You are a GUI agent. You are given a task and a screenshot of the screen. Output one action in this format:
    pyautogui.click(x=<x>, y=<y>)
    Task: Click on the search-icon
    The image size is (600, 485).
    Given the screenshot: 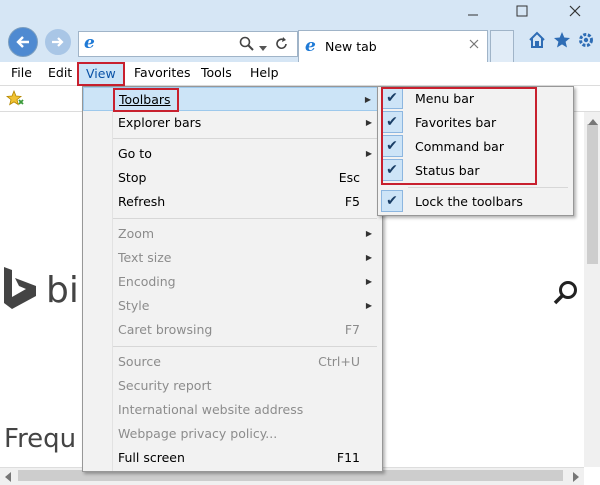 What is the action you would take?
    pyautogui.click(x=247, y=45)
    